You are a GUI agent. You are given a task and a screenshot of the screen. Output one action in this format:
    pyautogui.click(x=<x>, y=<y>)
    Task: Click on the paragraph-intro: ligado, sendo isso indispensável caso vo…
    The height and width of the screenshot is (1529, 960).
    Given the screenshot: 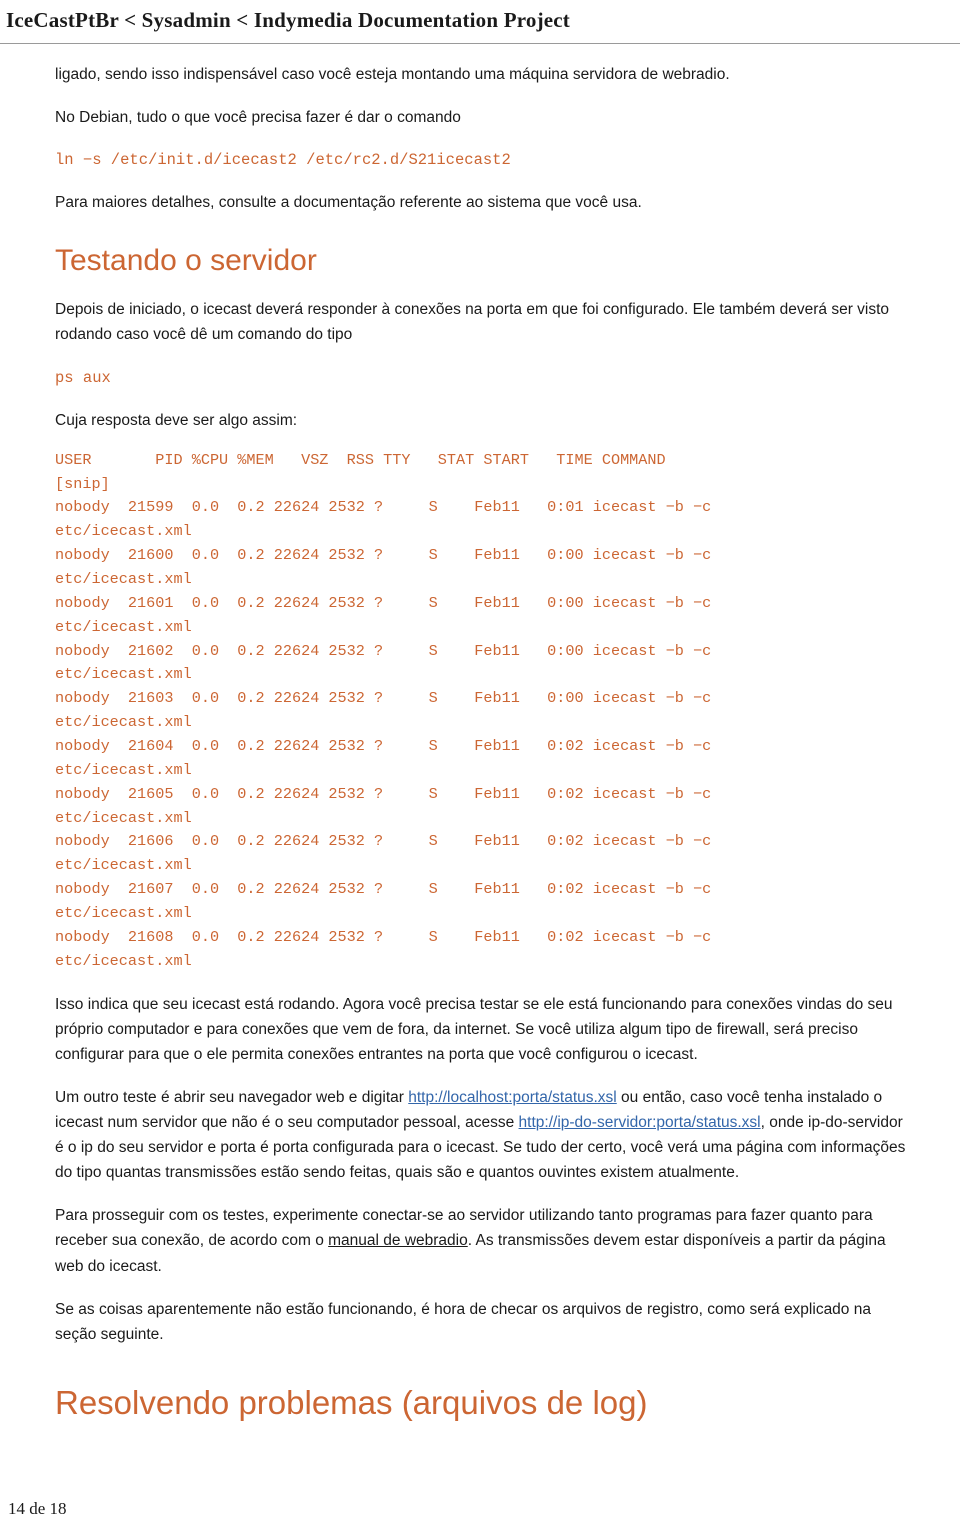 What is the action you would take?
    pyautogui.click(x=392, y=74)
    